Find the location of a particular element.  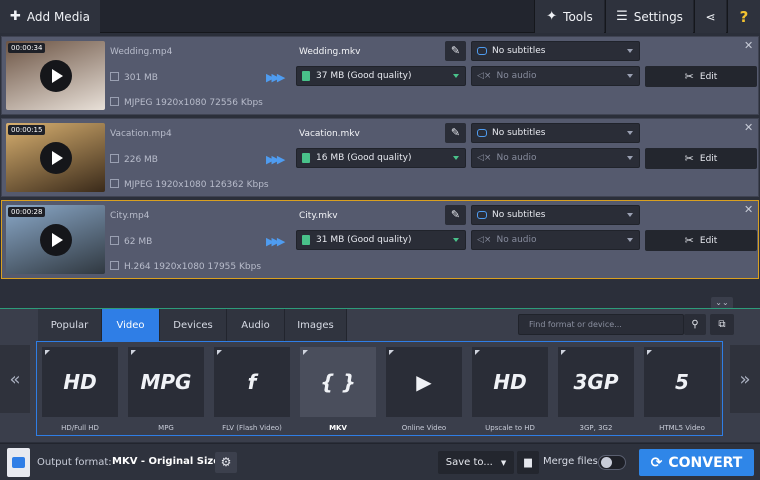

format-mark: ▶ is located at coordinates (424, 382).